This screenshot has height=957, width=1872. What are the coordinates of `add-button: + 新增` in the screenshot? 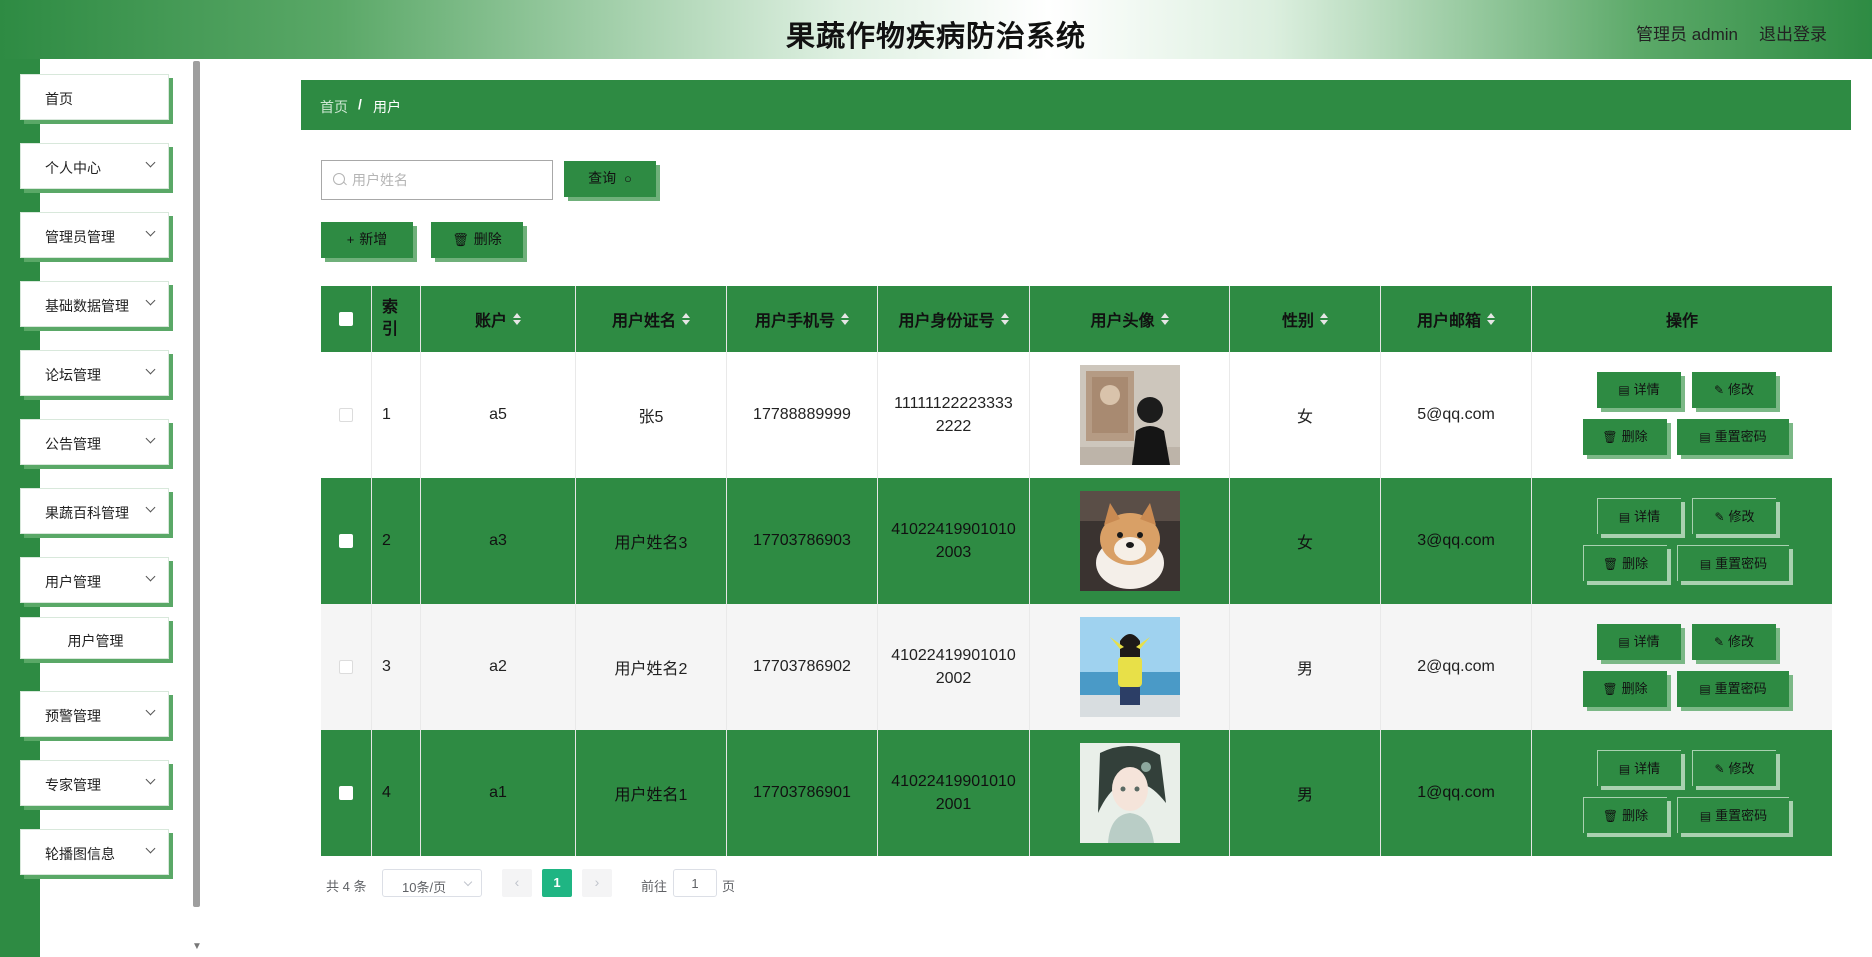 It's located at (367, 240).